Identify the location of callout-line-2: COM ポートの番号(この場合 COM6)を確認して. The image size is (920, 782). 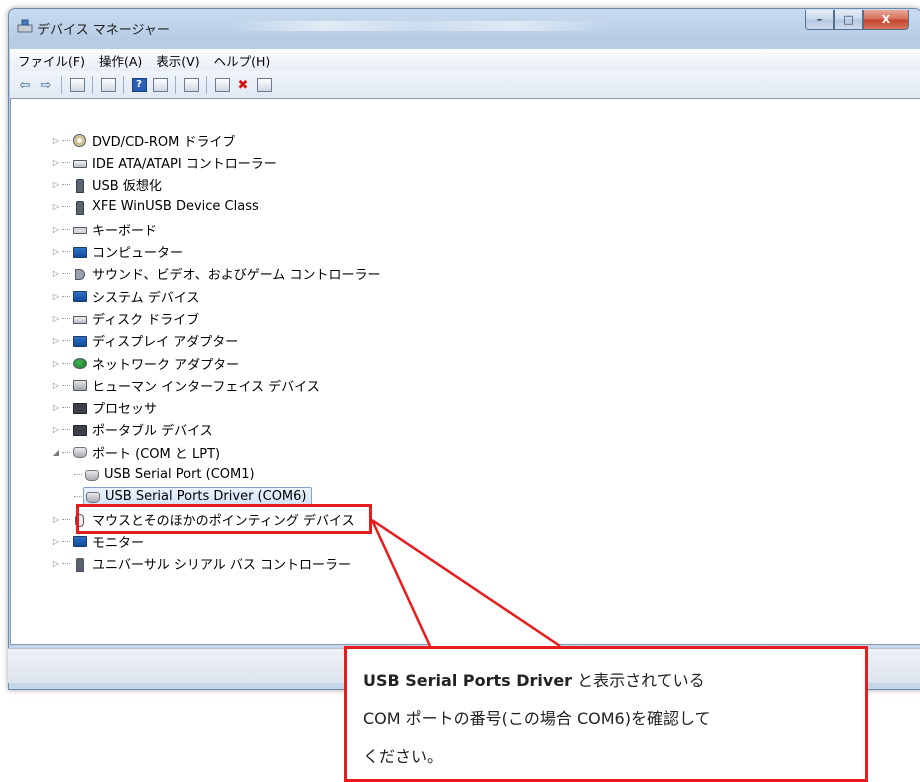
(537, 718).